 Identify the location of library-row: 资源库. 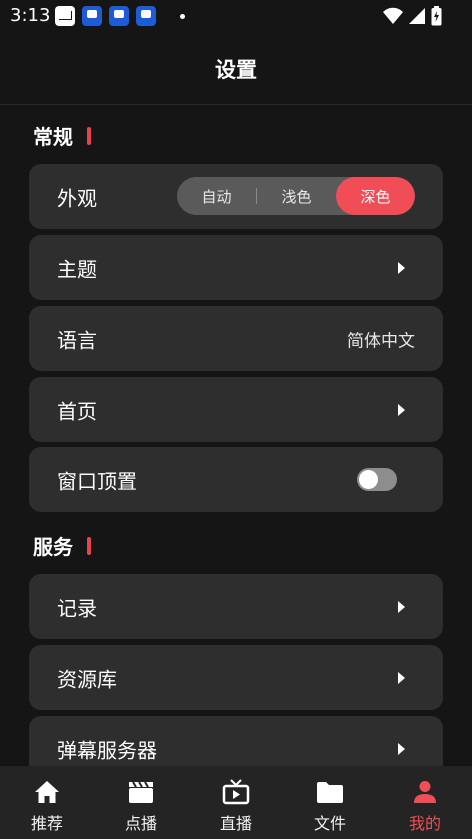
(236, 677).